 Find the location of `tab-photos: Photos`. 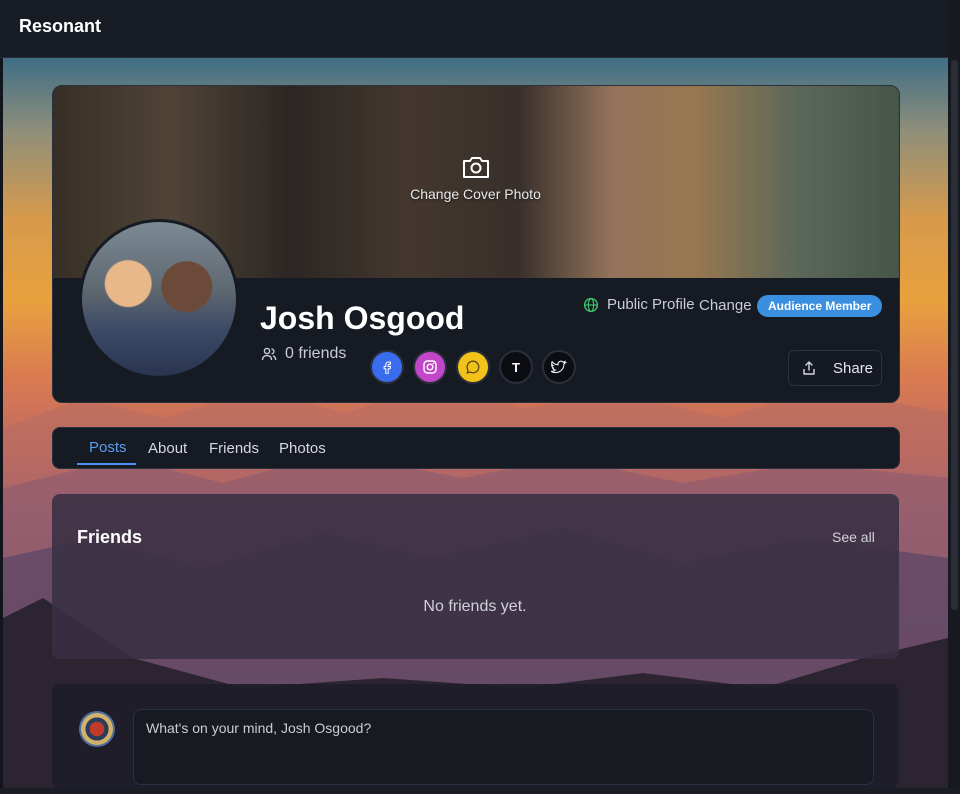

tab-photos: Photos is located at coordinates (302, 448).